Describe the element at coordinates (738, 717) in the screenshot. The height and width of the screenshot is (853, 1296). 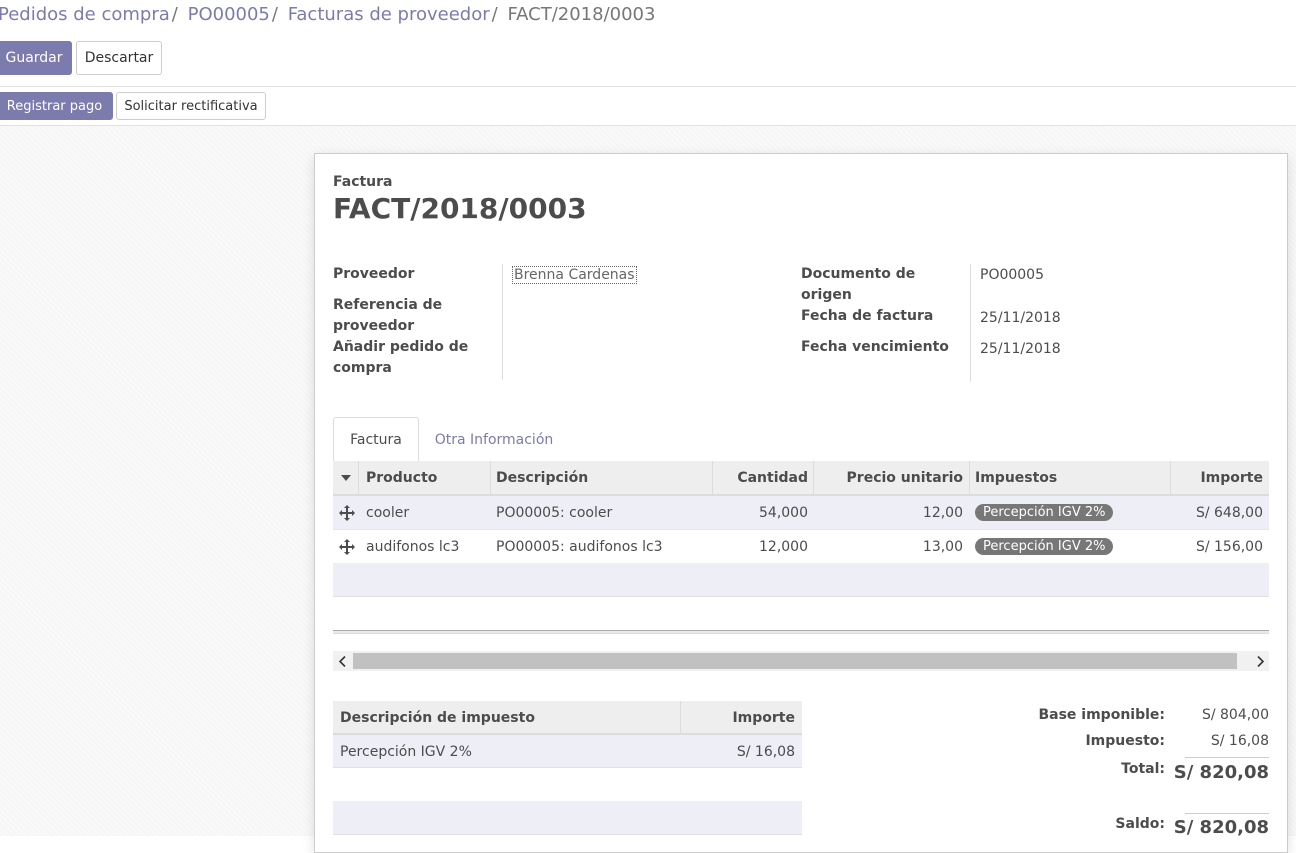
I see `column-header-tax-amount: Importe` at that location.